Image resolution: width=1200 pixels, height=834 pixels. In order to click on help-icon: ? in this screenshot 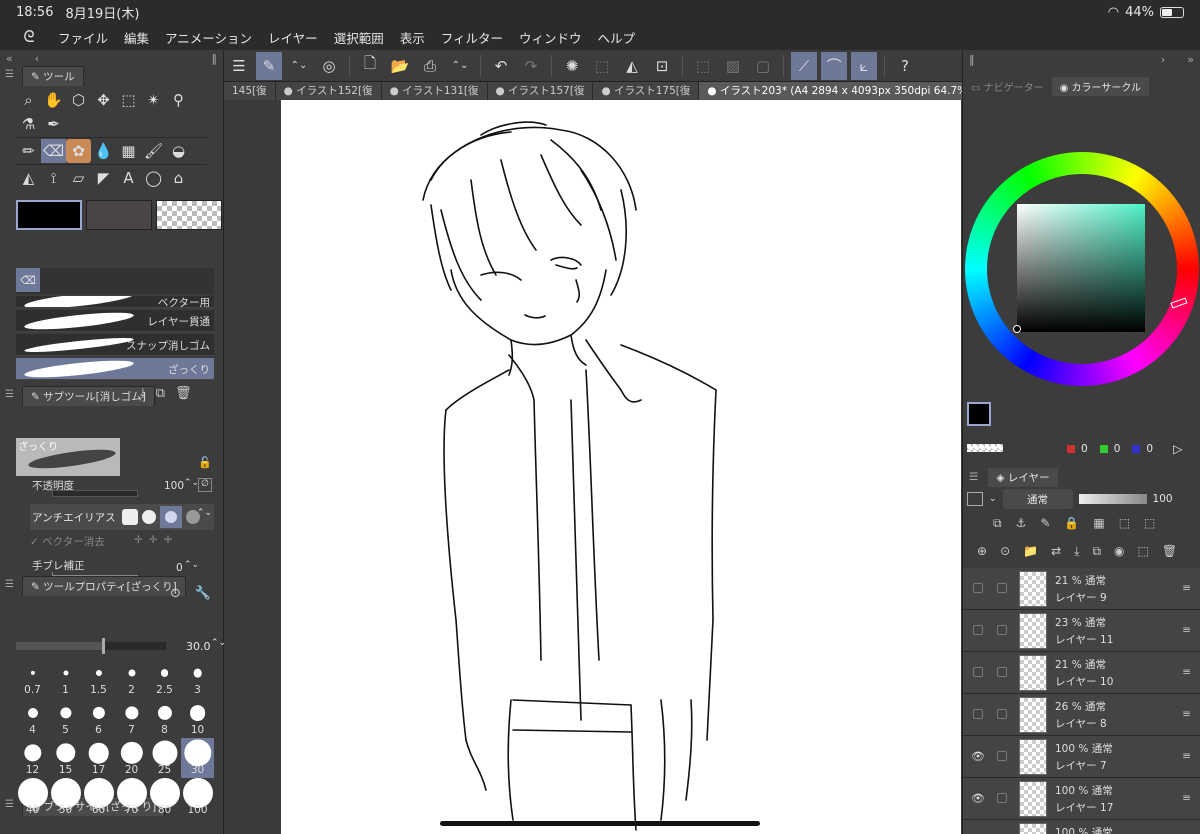, I will do `click(905, 66)`.